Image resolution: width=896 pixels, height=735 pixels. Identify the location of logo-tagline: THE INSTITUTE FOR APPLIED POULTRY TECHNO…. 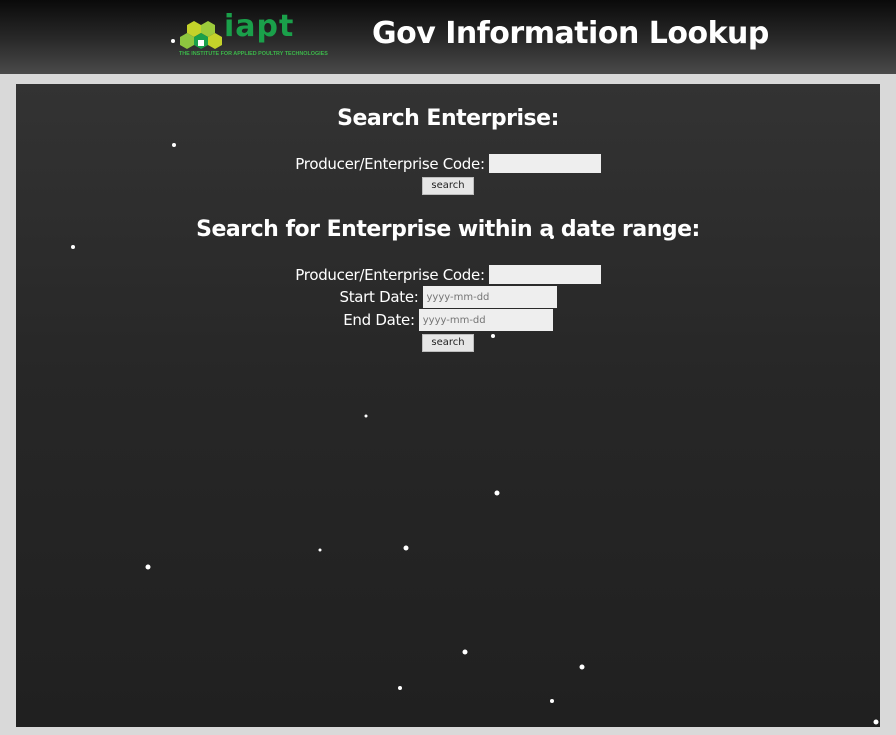
(253, 54).